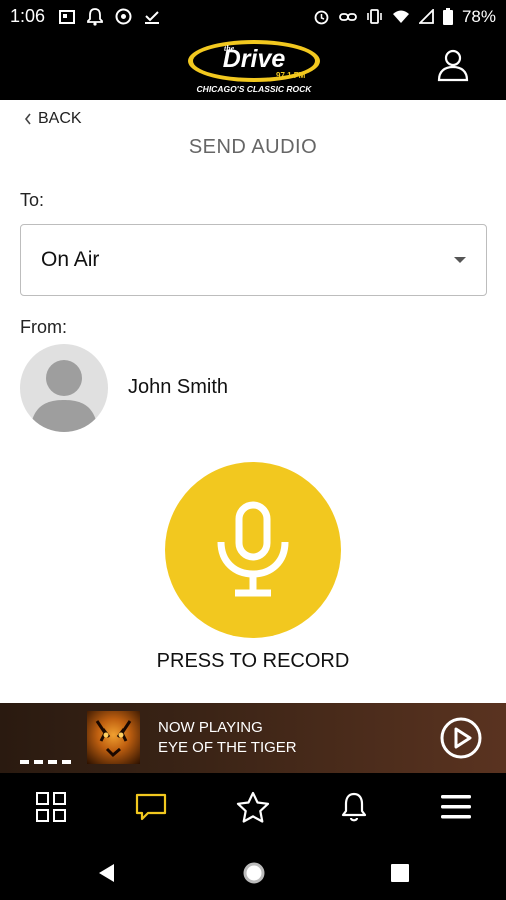 The height and width of the screenshot is (900, 506). I want to click on download-done-icon, so click(152, 17).